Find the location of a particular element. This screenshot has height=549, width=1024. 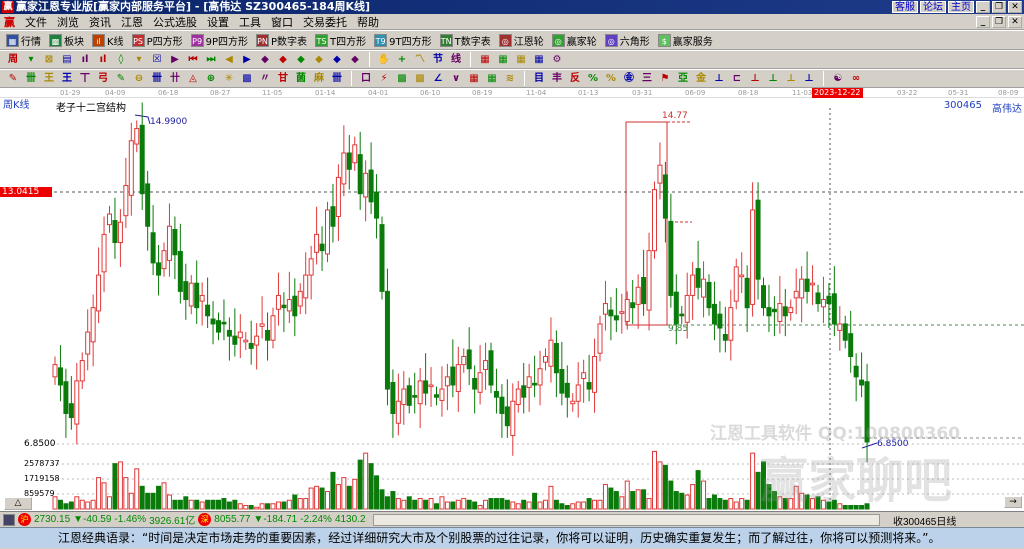

tool-icon-20: ⚡ is located at coordinates (384, 79).